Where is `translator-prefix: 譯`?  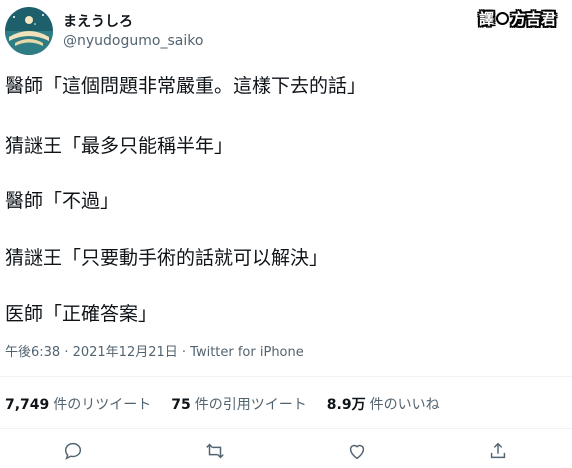
translator-prefix: 譯 is located at coordinates (487, 18).